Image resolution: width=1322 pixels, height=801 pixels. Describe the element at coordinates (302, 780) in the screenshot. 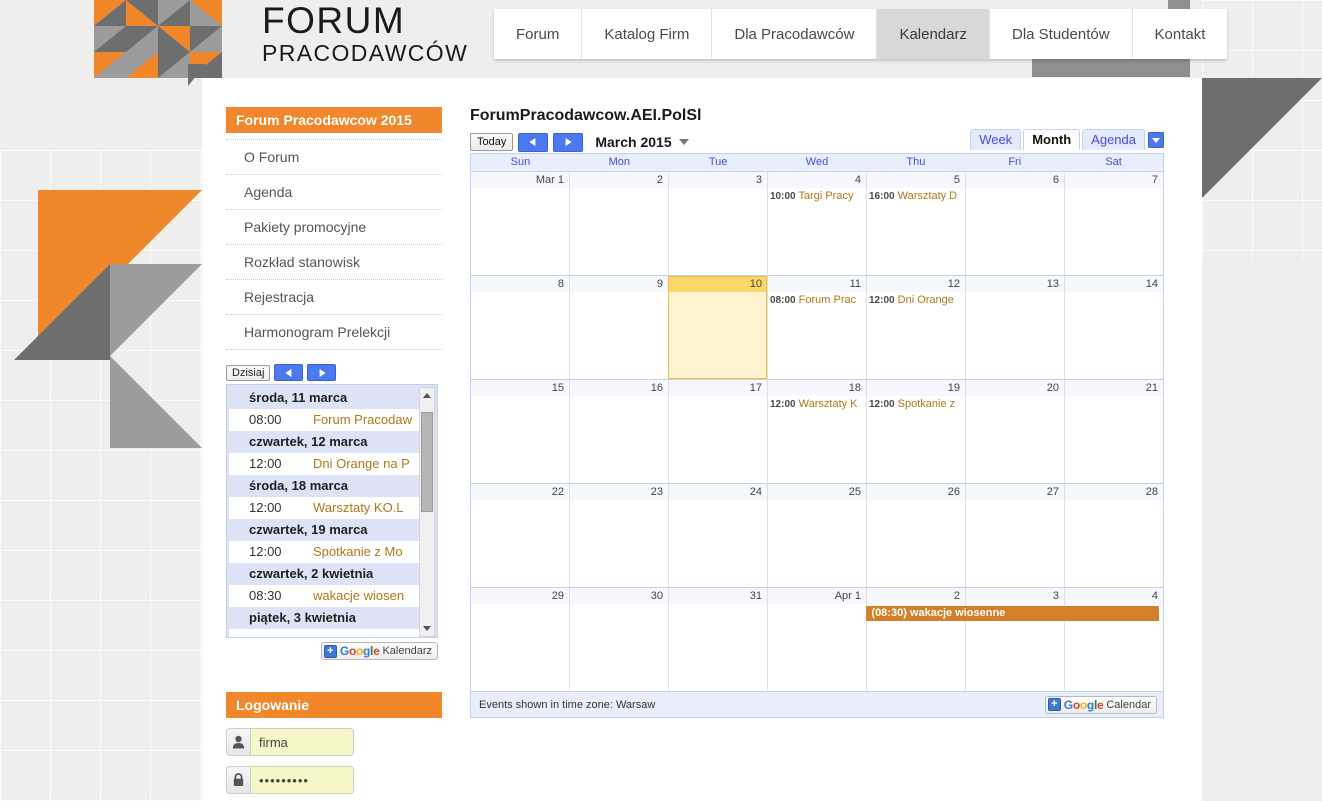

I see `password-input` at that location.